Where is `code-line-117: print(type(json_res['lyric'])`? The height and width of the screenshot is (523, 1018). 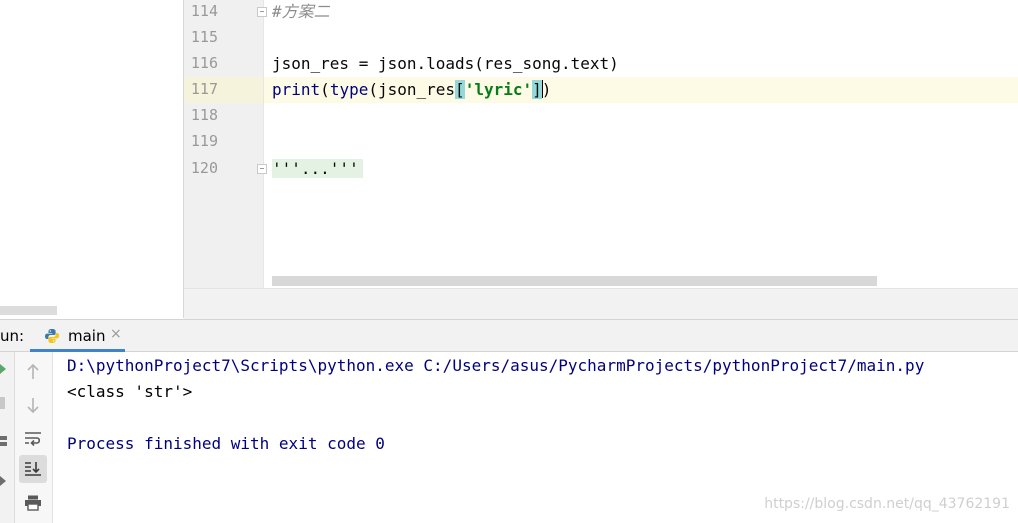 code-line-117: print(type(json_res['lyric']) is located at coordinates (411, 90).